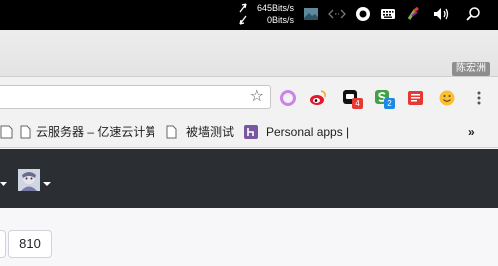  Describe the element at coordinates (29, 180) in the screenshot. I see `avatar` at that location.